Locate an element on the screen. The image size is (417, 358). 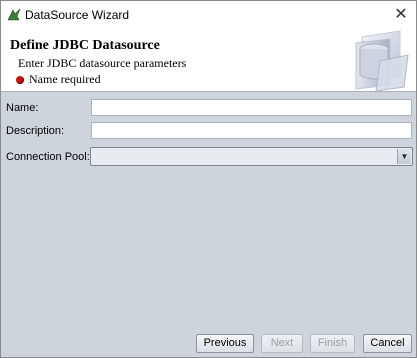
error-indicator-icon is located at coordinates (20, 79).